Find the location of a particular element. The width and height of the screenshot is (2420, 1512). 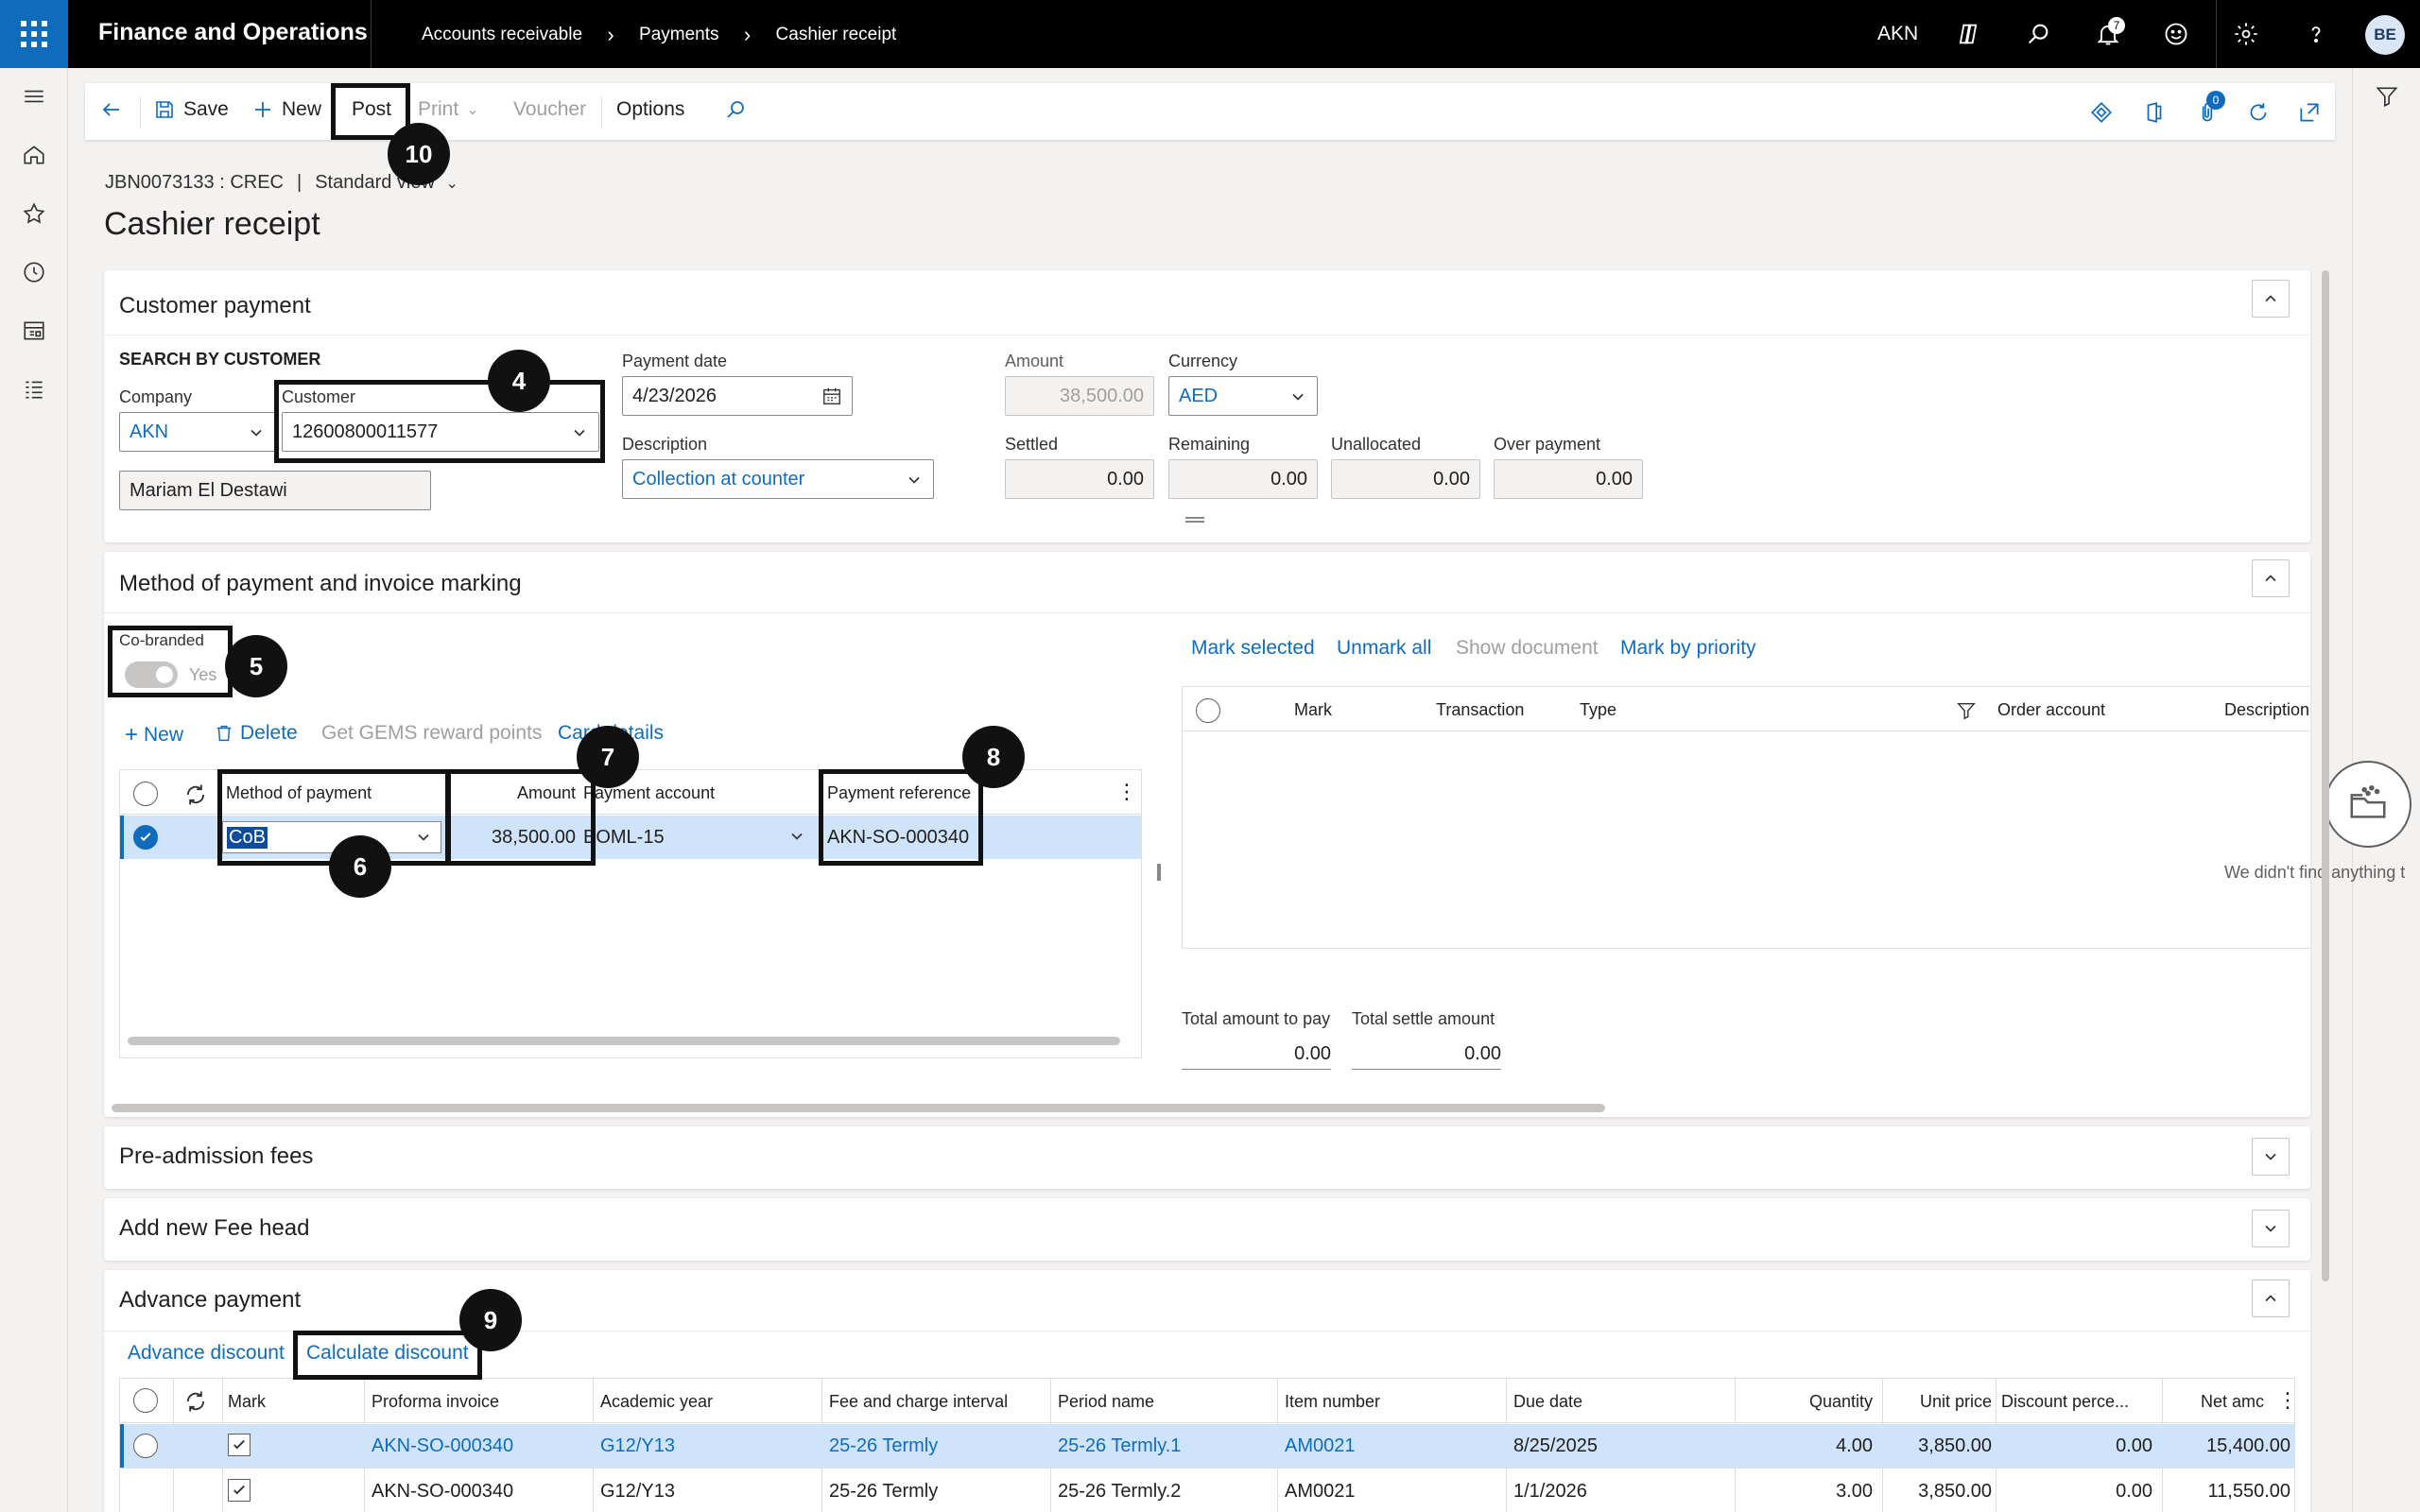

breadcrumb-accounts-receivable: Accounts receivable is located at coordinates (502, 35).